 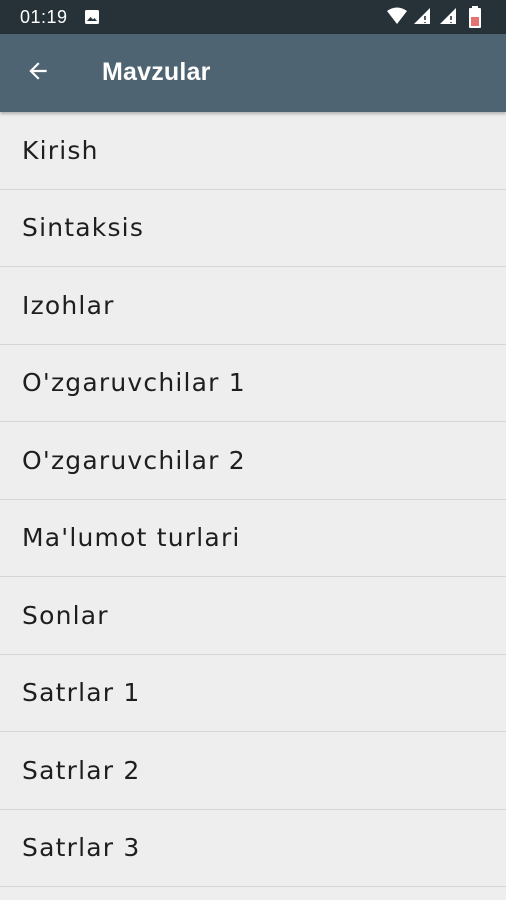 I want to click on image-icon, so click(x=92, y=19).